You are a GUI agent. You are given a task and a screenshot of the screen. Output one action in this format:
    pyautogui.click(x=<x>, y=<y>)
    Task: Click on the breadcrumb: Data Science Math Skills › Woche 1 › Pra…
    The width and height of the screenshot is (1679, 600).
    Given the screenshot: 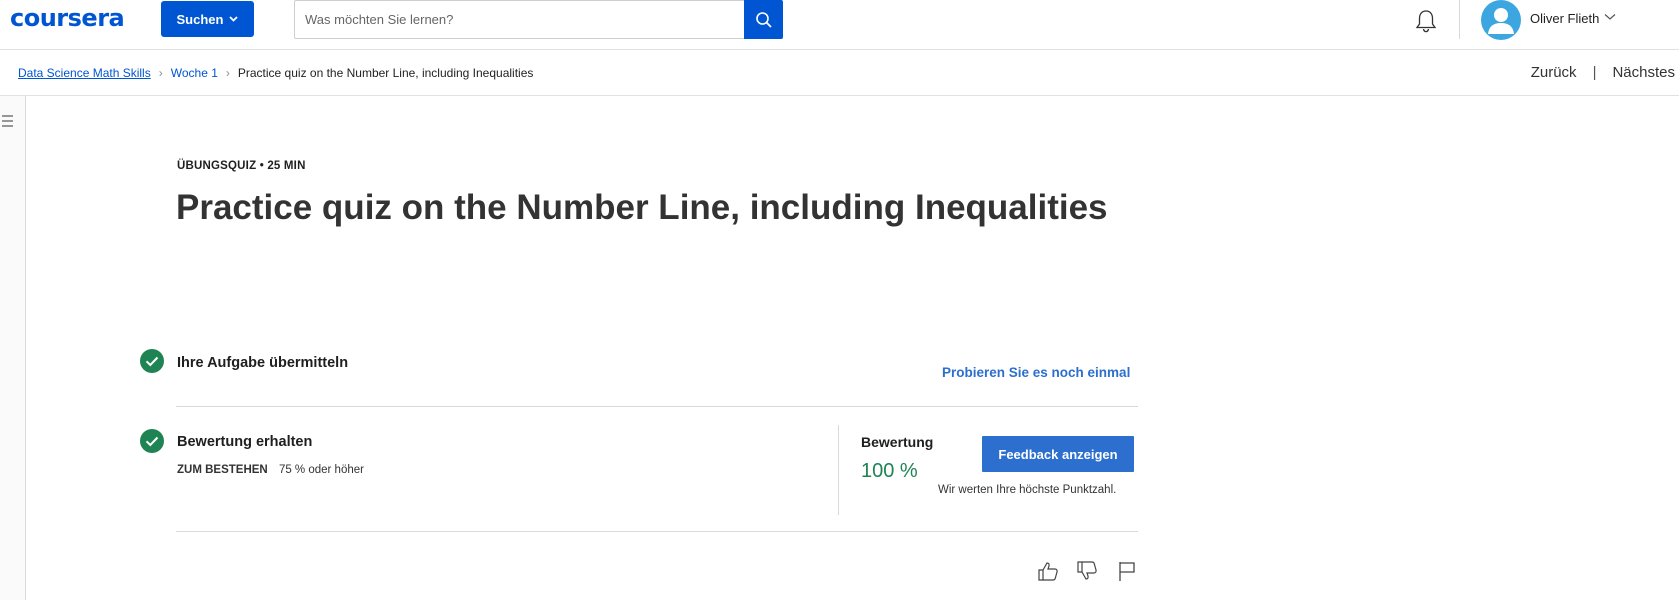 What is the action you would take?
    pyautogui.click(x=279, y=73)
    